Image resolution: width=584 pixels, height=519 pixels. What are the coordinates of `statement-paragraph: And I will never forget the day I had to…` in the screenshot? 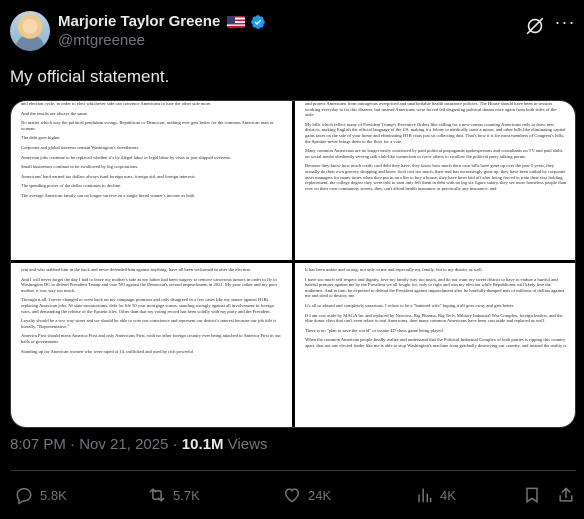 It's located at (149, 284).